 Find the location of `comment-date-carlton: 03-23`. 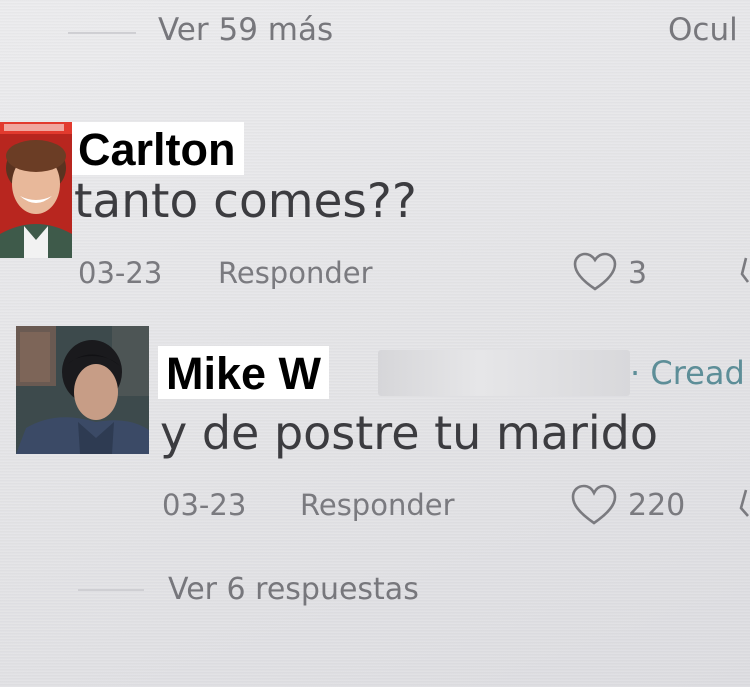

comment-date-carlton: 03-23 is located at coordinates (120, 273).